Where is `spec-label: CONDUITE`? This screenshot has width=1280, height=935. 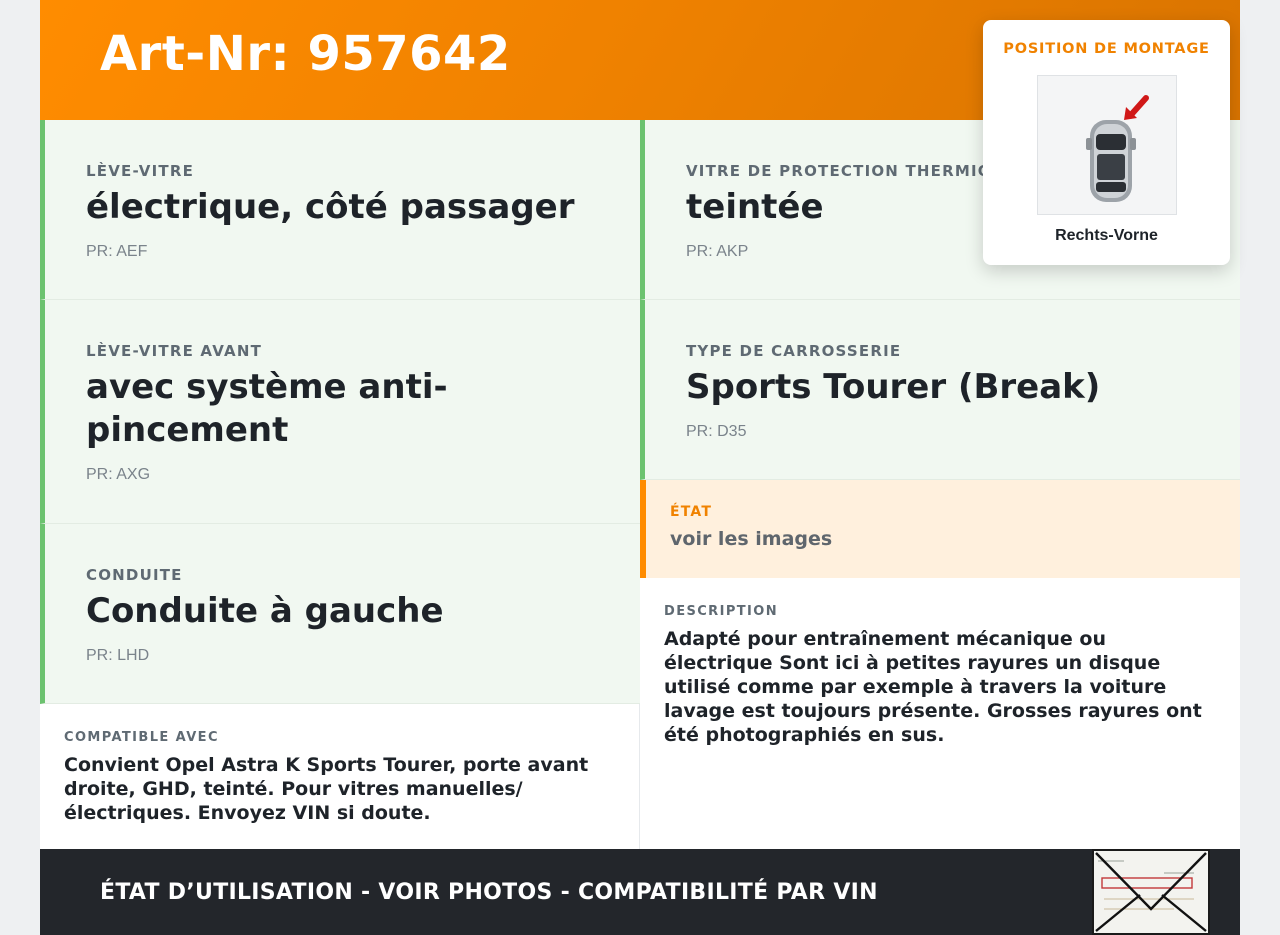
spec-label: CONDUITE is located at coordinates (134, 575).